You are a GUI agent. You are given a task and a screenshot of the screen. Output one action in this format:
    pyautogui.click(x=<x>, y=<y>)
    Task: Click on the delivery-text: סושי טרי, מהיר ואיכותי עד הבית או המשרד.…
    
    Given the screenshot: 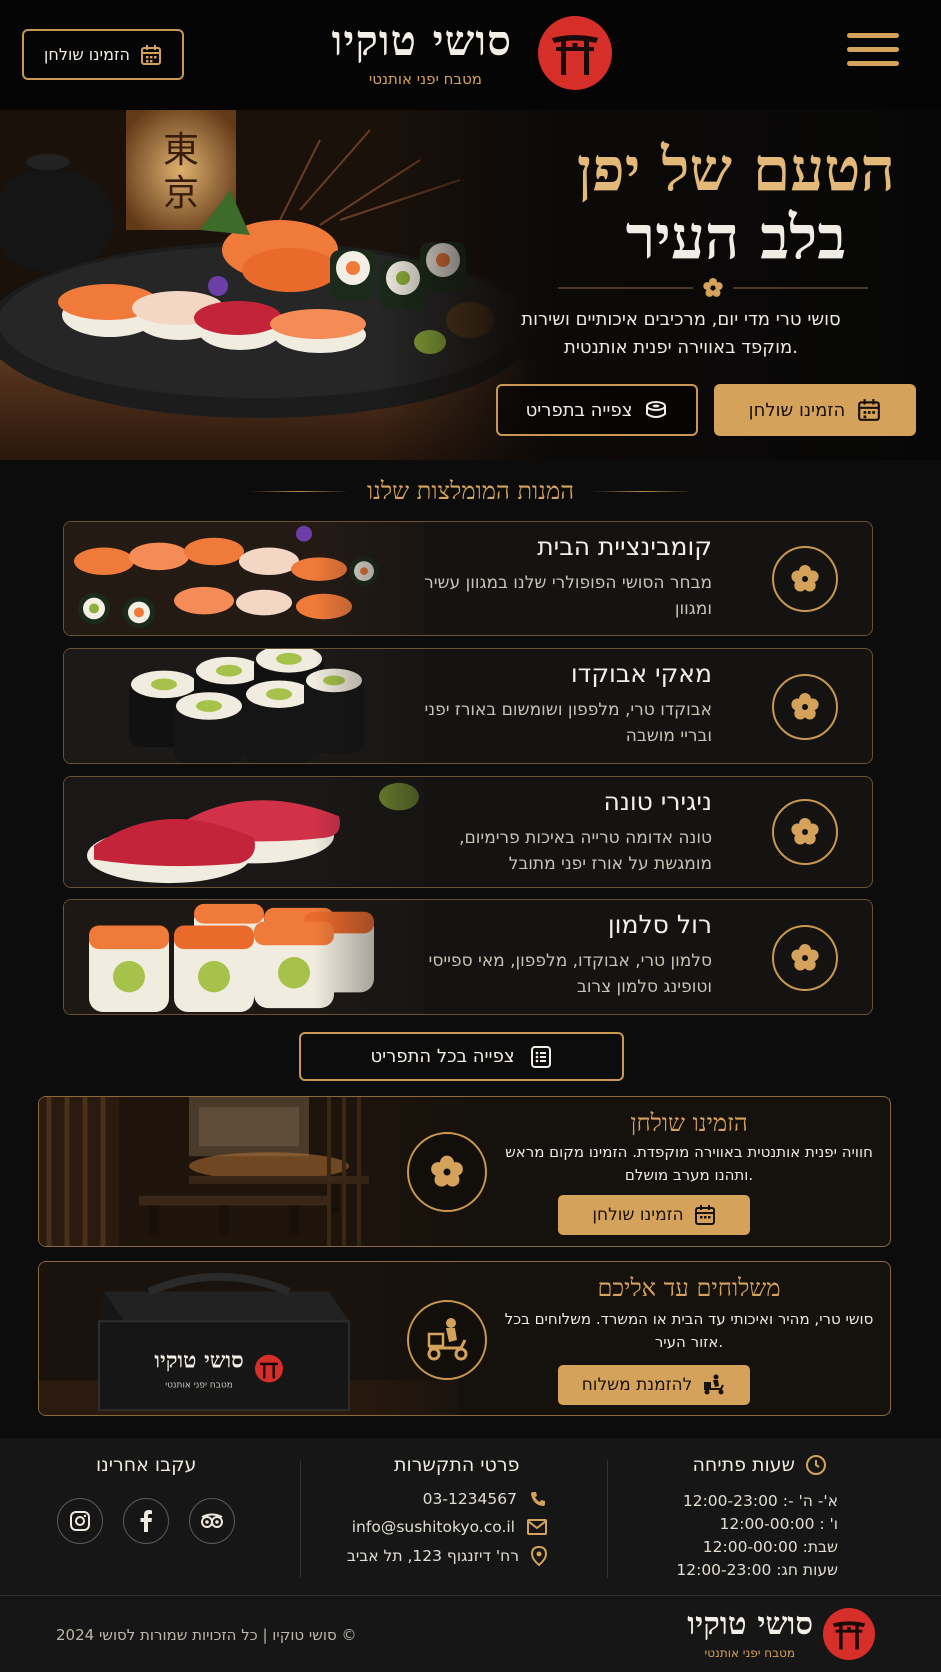 What is the action you would take?
    pyautogui.click(x=689, y=1330)
    